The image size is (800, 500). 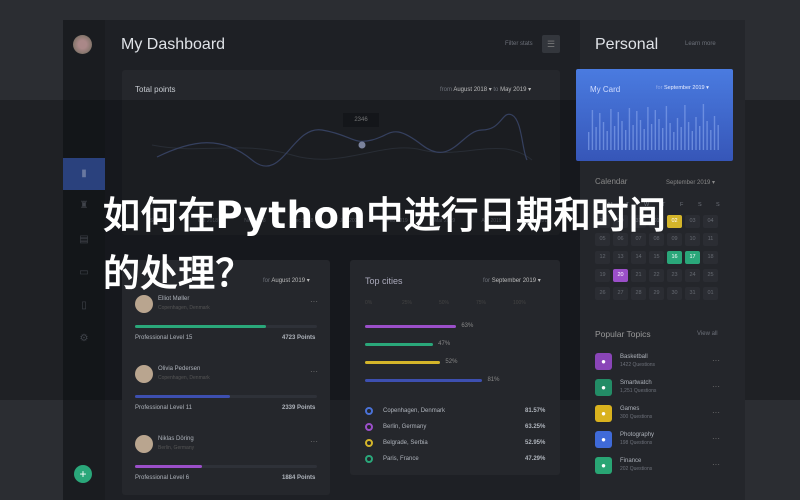 What do you see at coordinates (710, 257) in the screenshot?
I see `calendar-day: 18` at bounding box center [710, 257].